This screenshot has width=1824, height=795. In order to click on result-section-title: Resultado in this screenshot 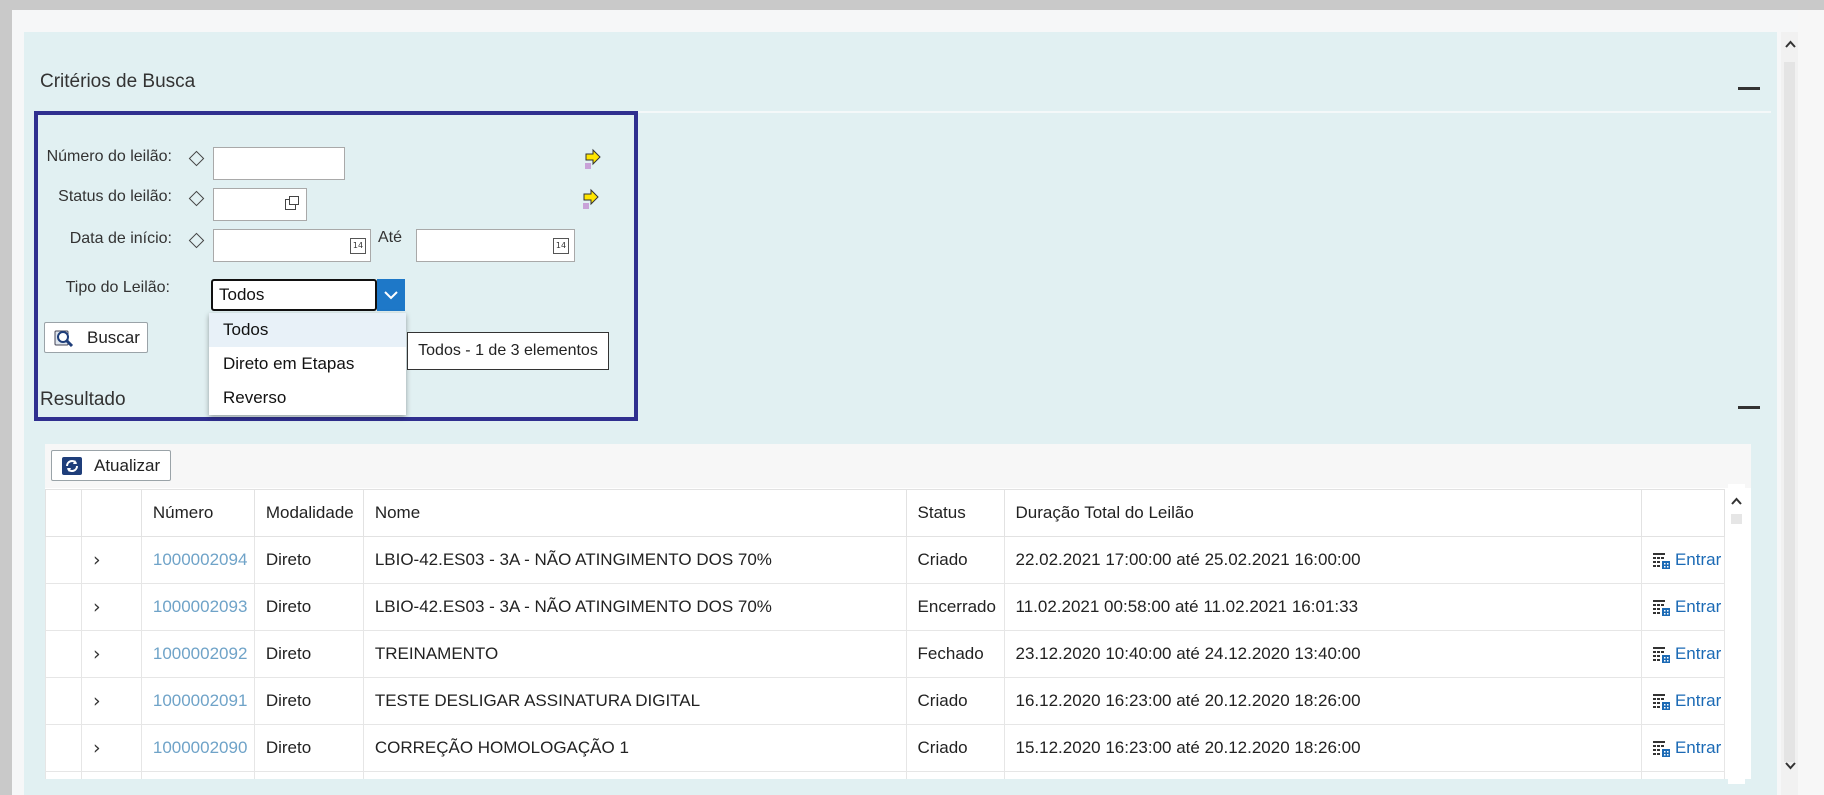, I will do `click(83, 399)`.